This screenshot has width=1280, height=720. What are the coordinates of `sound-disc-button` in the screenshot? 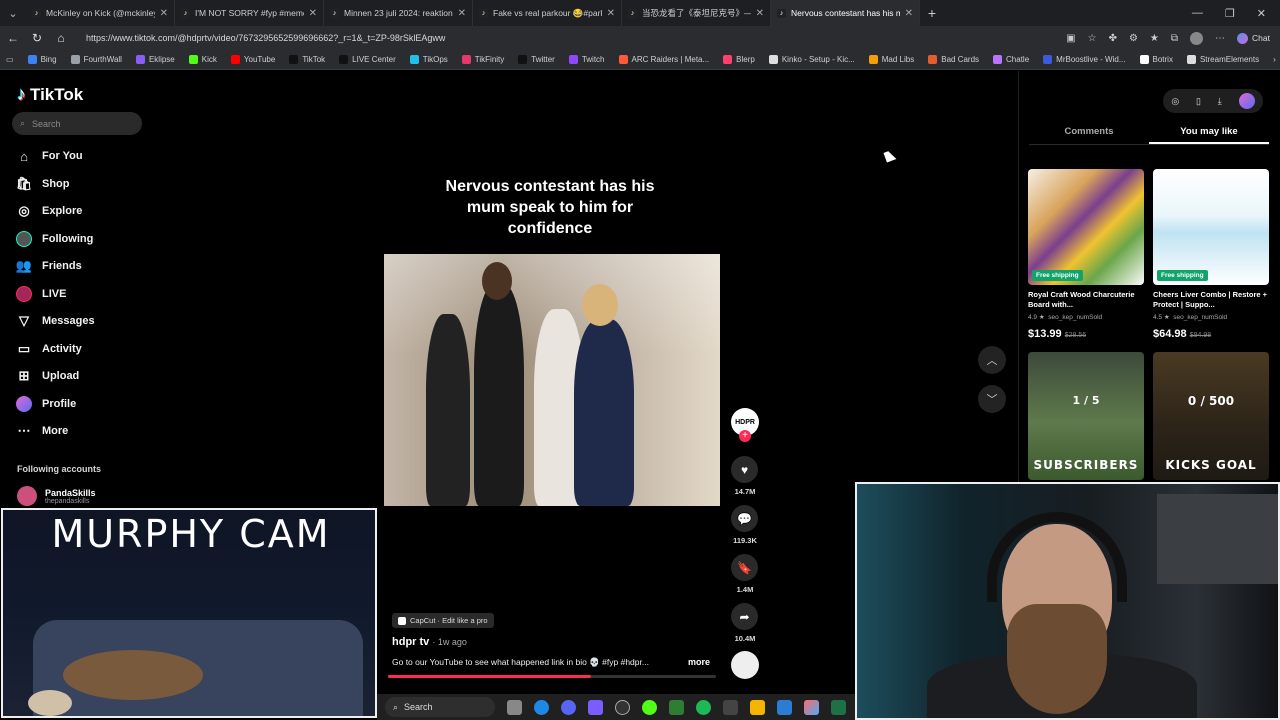 It's located at (745, 665).